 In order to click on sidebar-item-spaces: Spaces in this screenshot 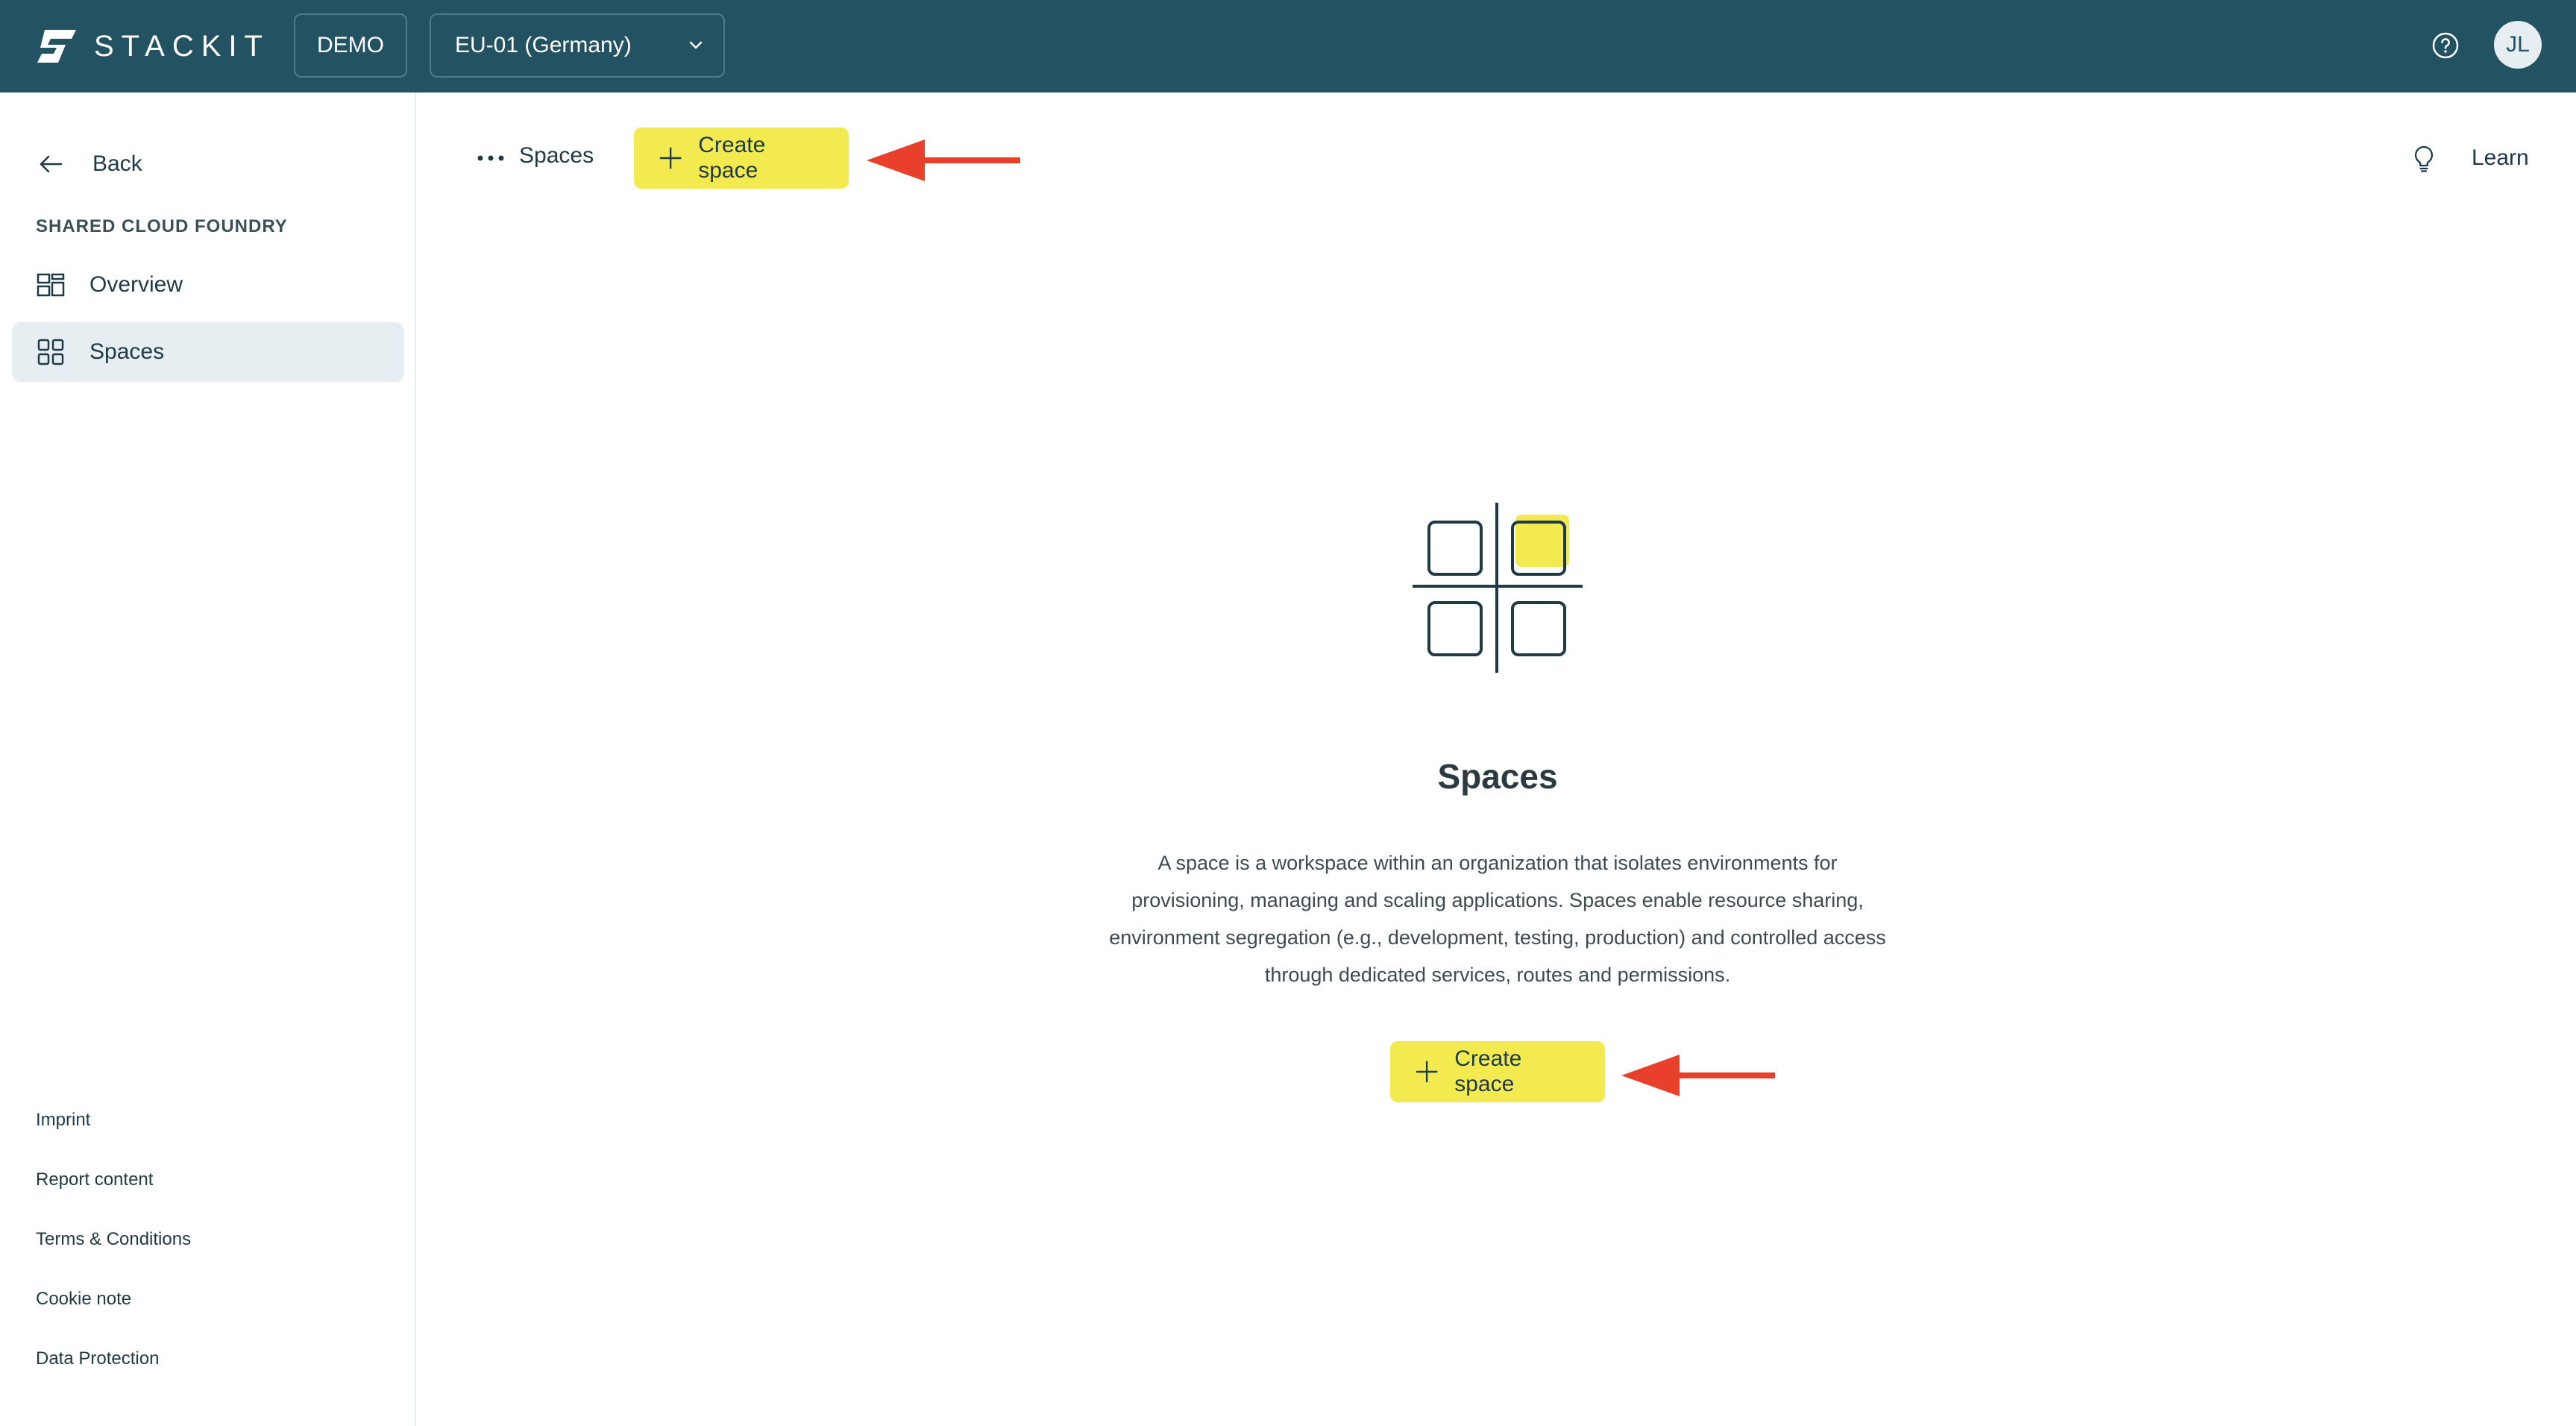, I will do `click(208, 352)`.